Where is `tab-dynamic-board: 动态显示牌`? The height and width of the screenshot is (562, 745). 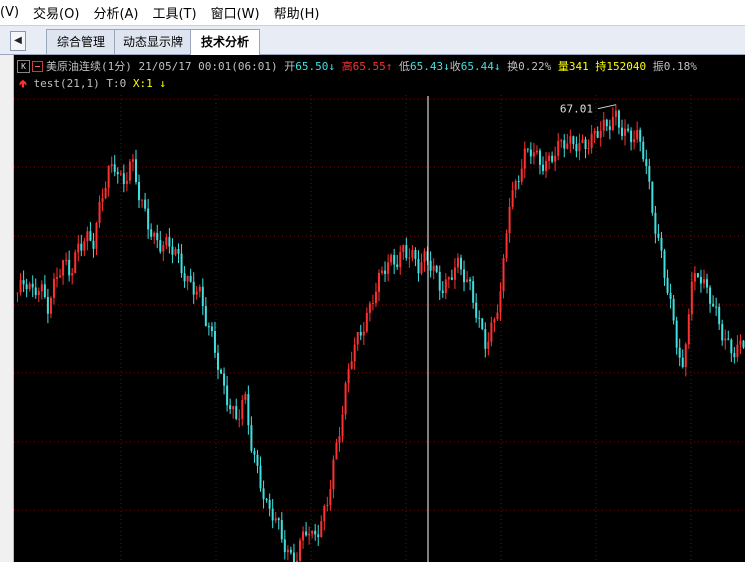 tab-dynamic-board: 动态显示牌 is located at coordinates (153, 41).